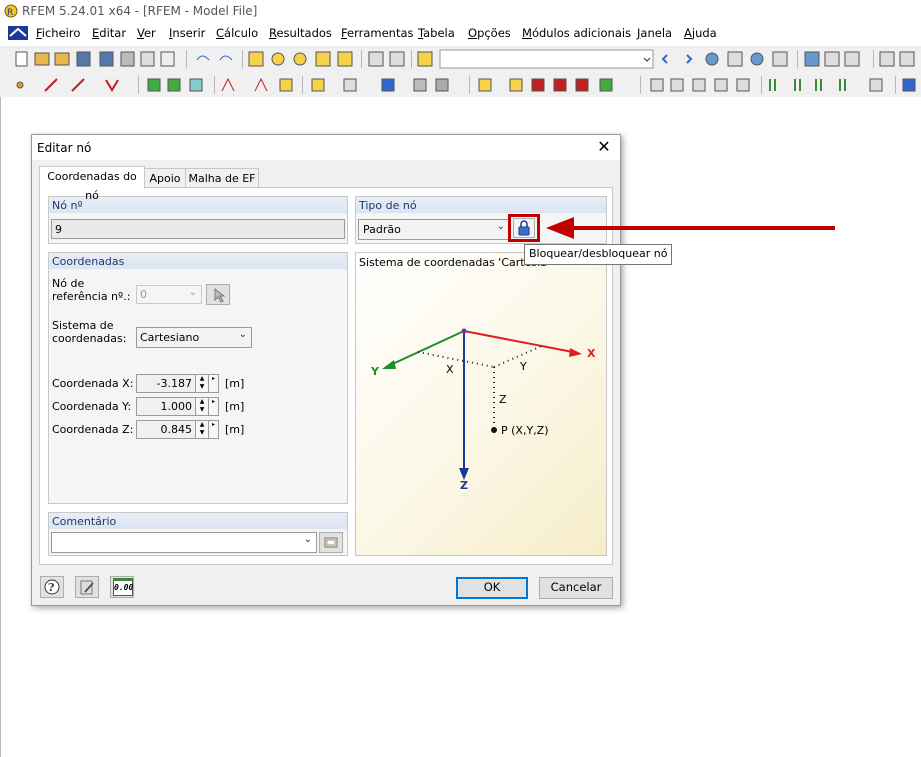 This screenshot has height=757, width=921. Describe the element at coordinates (92, 184) in the screenshot. I see `tab-coordenadas-do-no: Coordenadas do nó` at that location.